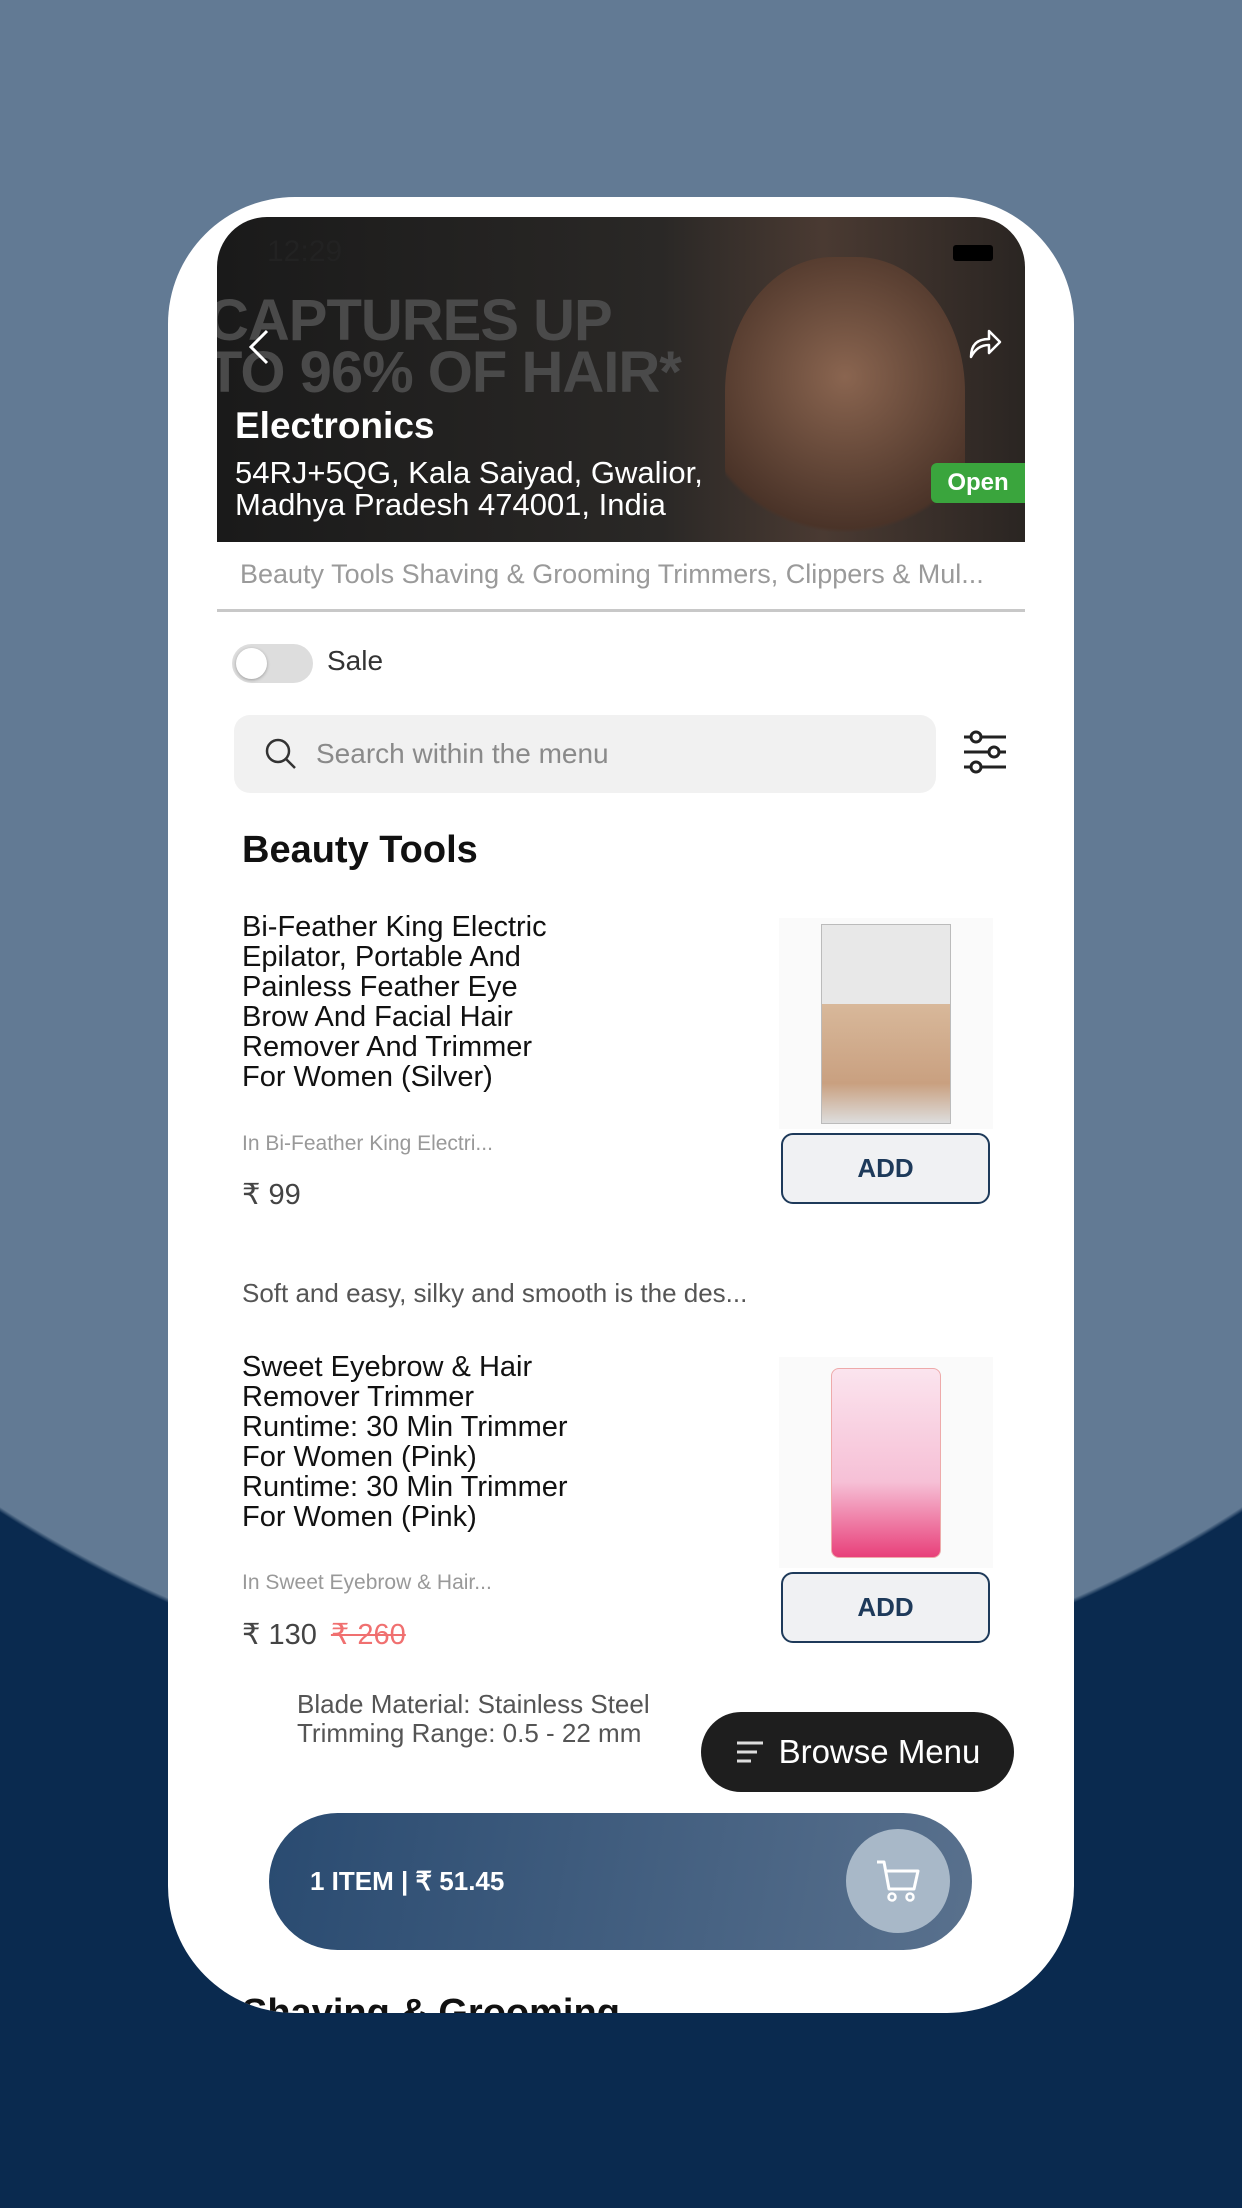  Describe the element at coordinates (469, 472) in the screenshot. I see `address-line: 54RJ+5QG, Kala Saiyad, Gwalior,` at that location.